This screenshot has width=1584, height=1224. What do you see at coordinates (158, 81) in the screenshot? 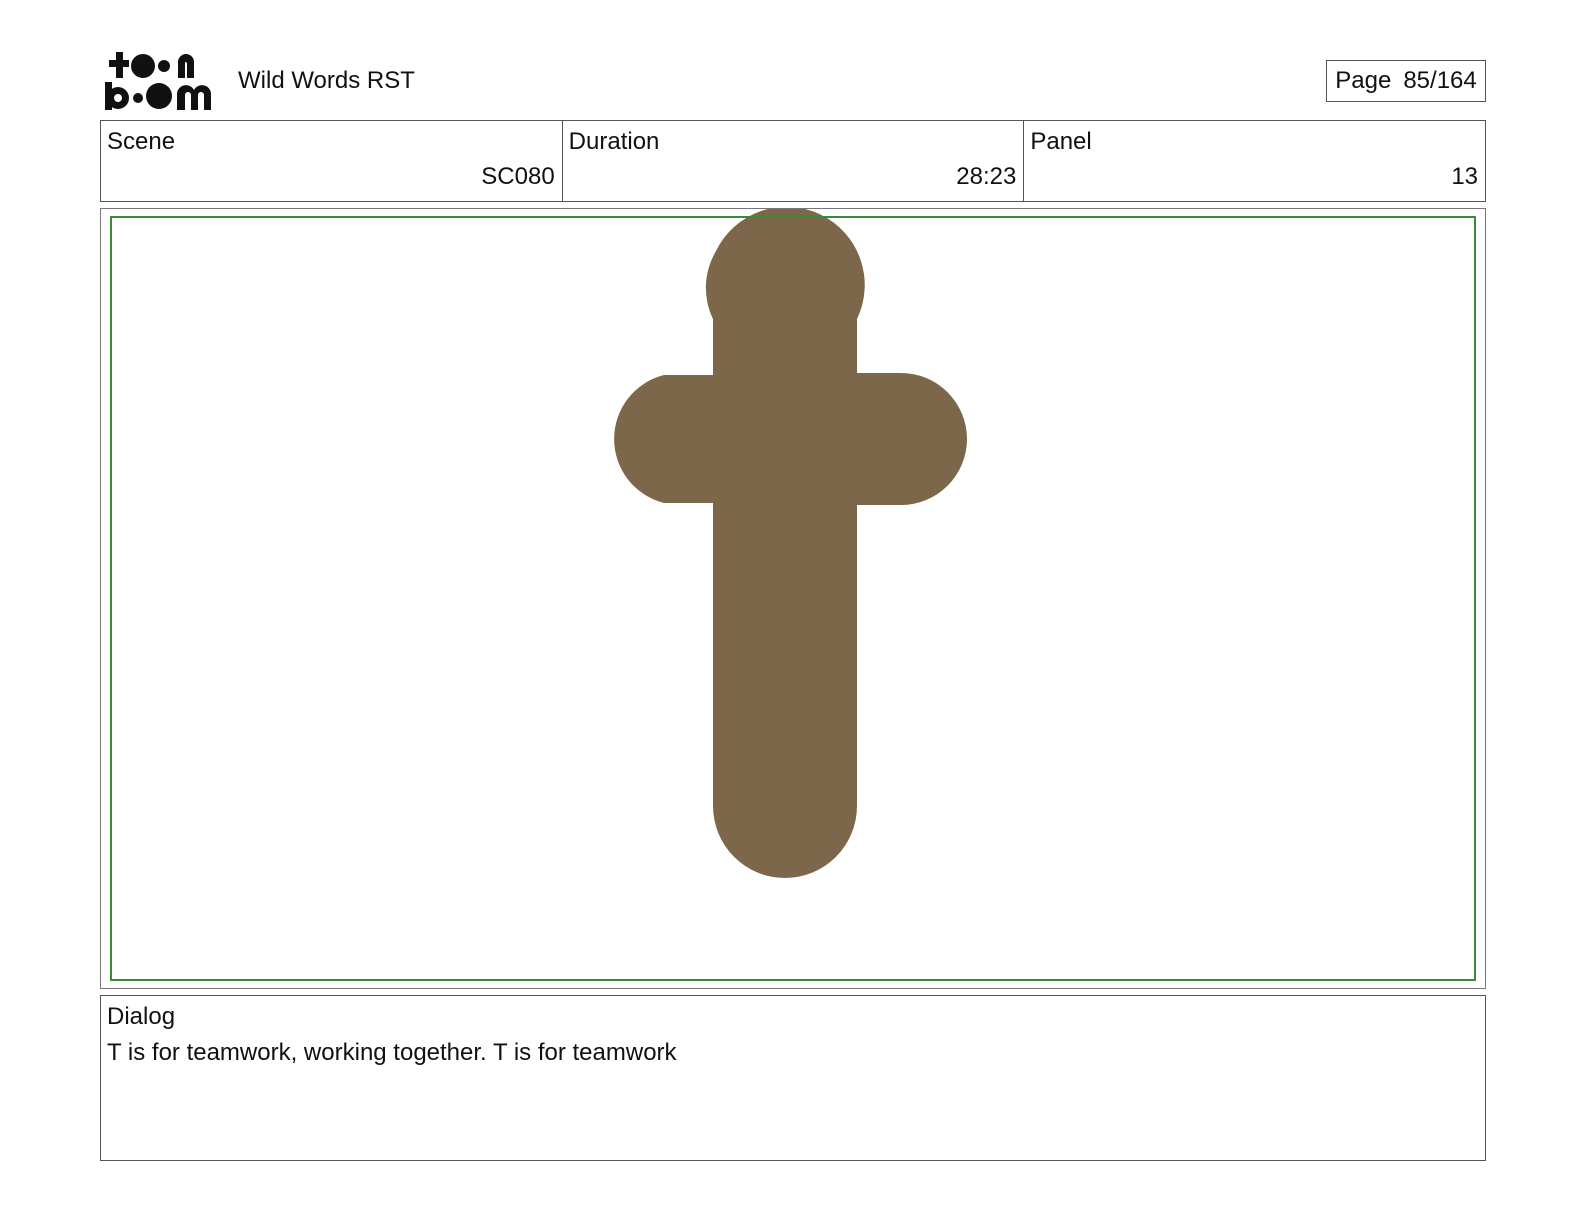
I see `toon-boom-logo` at bounding box center [158, 81].